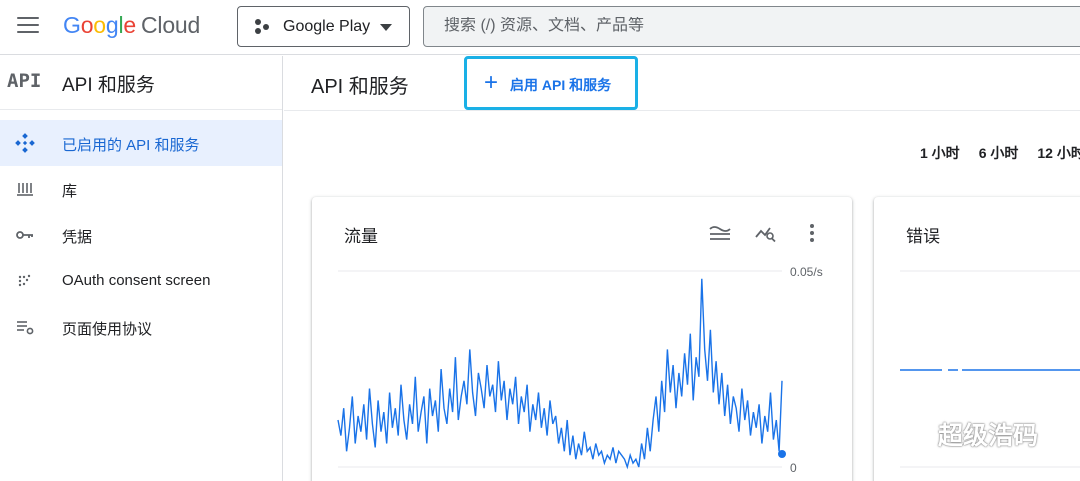 This screenshot has height=481, width=1080. What do you see at coordinates (77, 237) in the screenshot?
I see `sidebar-item-label: 凭据` at bounding box center [77, 237].